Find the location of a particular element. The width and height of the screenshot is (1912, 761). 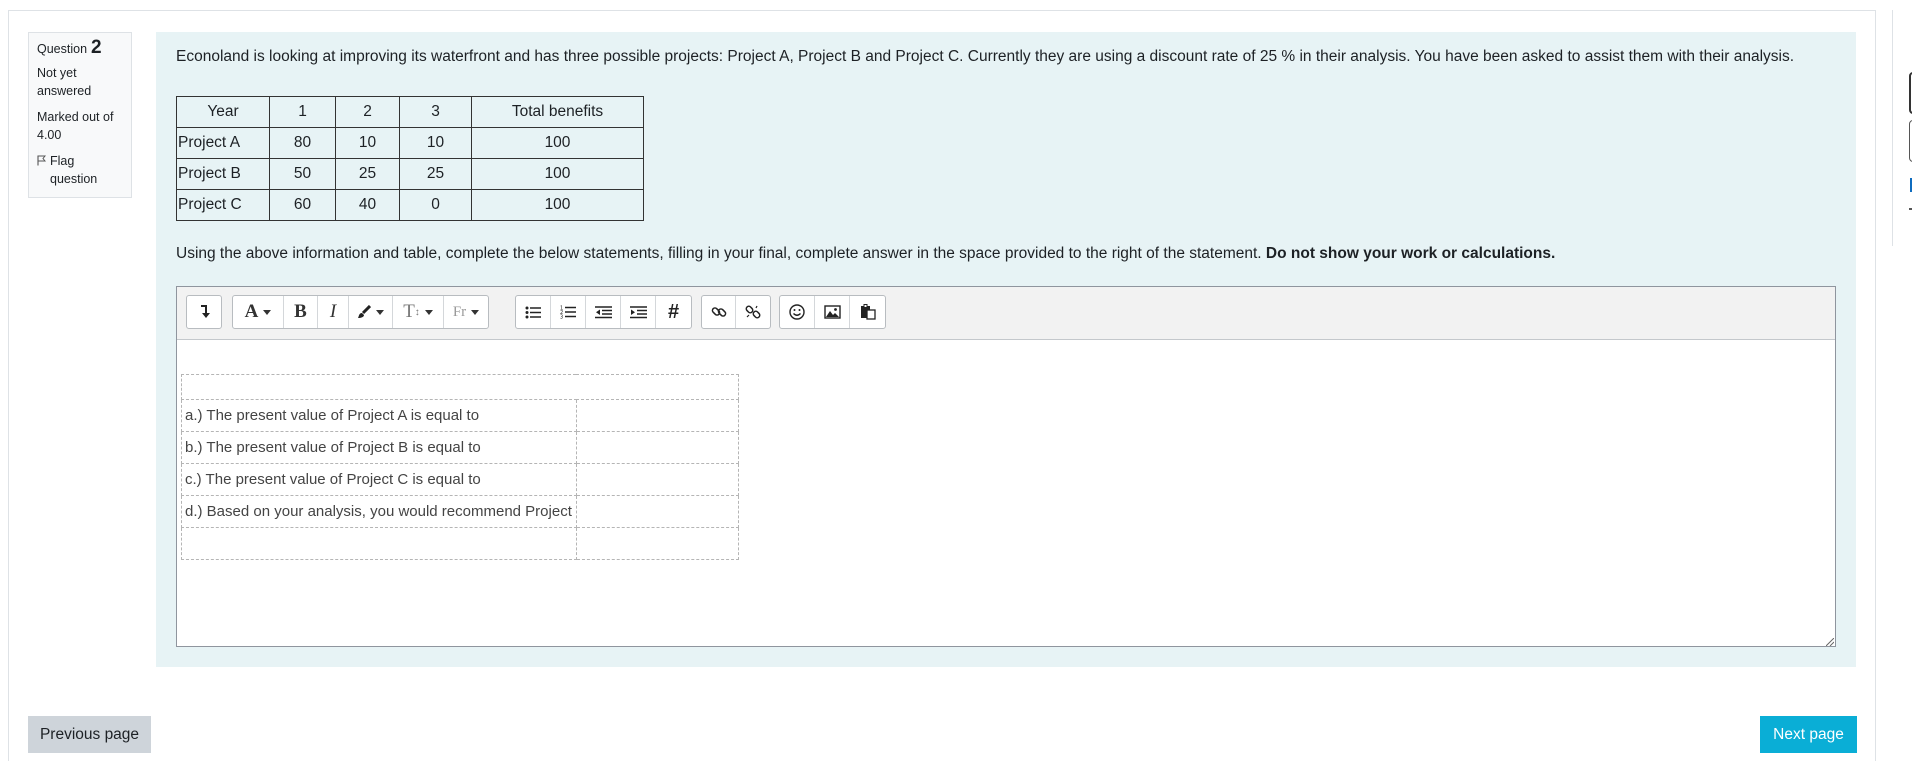

paste-icon is located at coordinates (867, 312).